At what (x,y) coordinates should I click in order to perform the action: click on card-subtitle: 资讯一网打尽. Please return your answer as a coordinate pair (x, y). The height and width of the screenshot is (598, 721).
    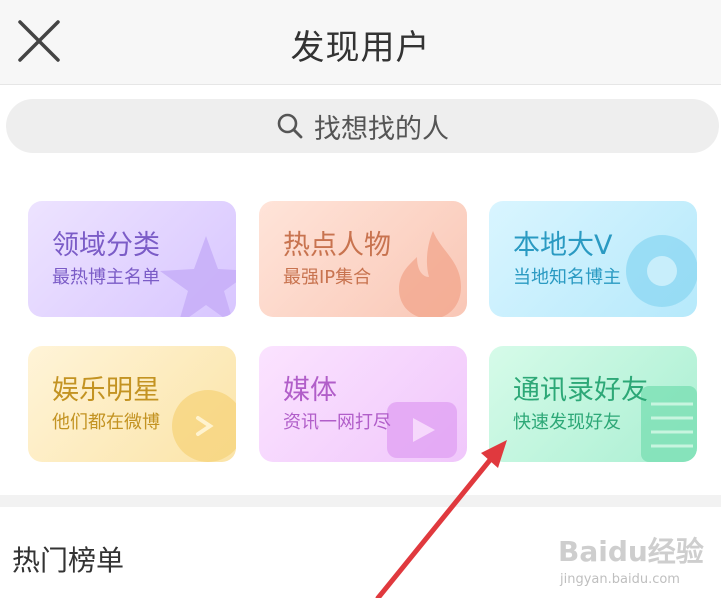
    Looking at the image, I should click on (337, 422).